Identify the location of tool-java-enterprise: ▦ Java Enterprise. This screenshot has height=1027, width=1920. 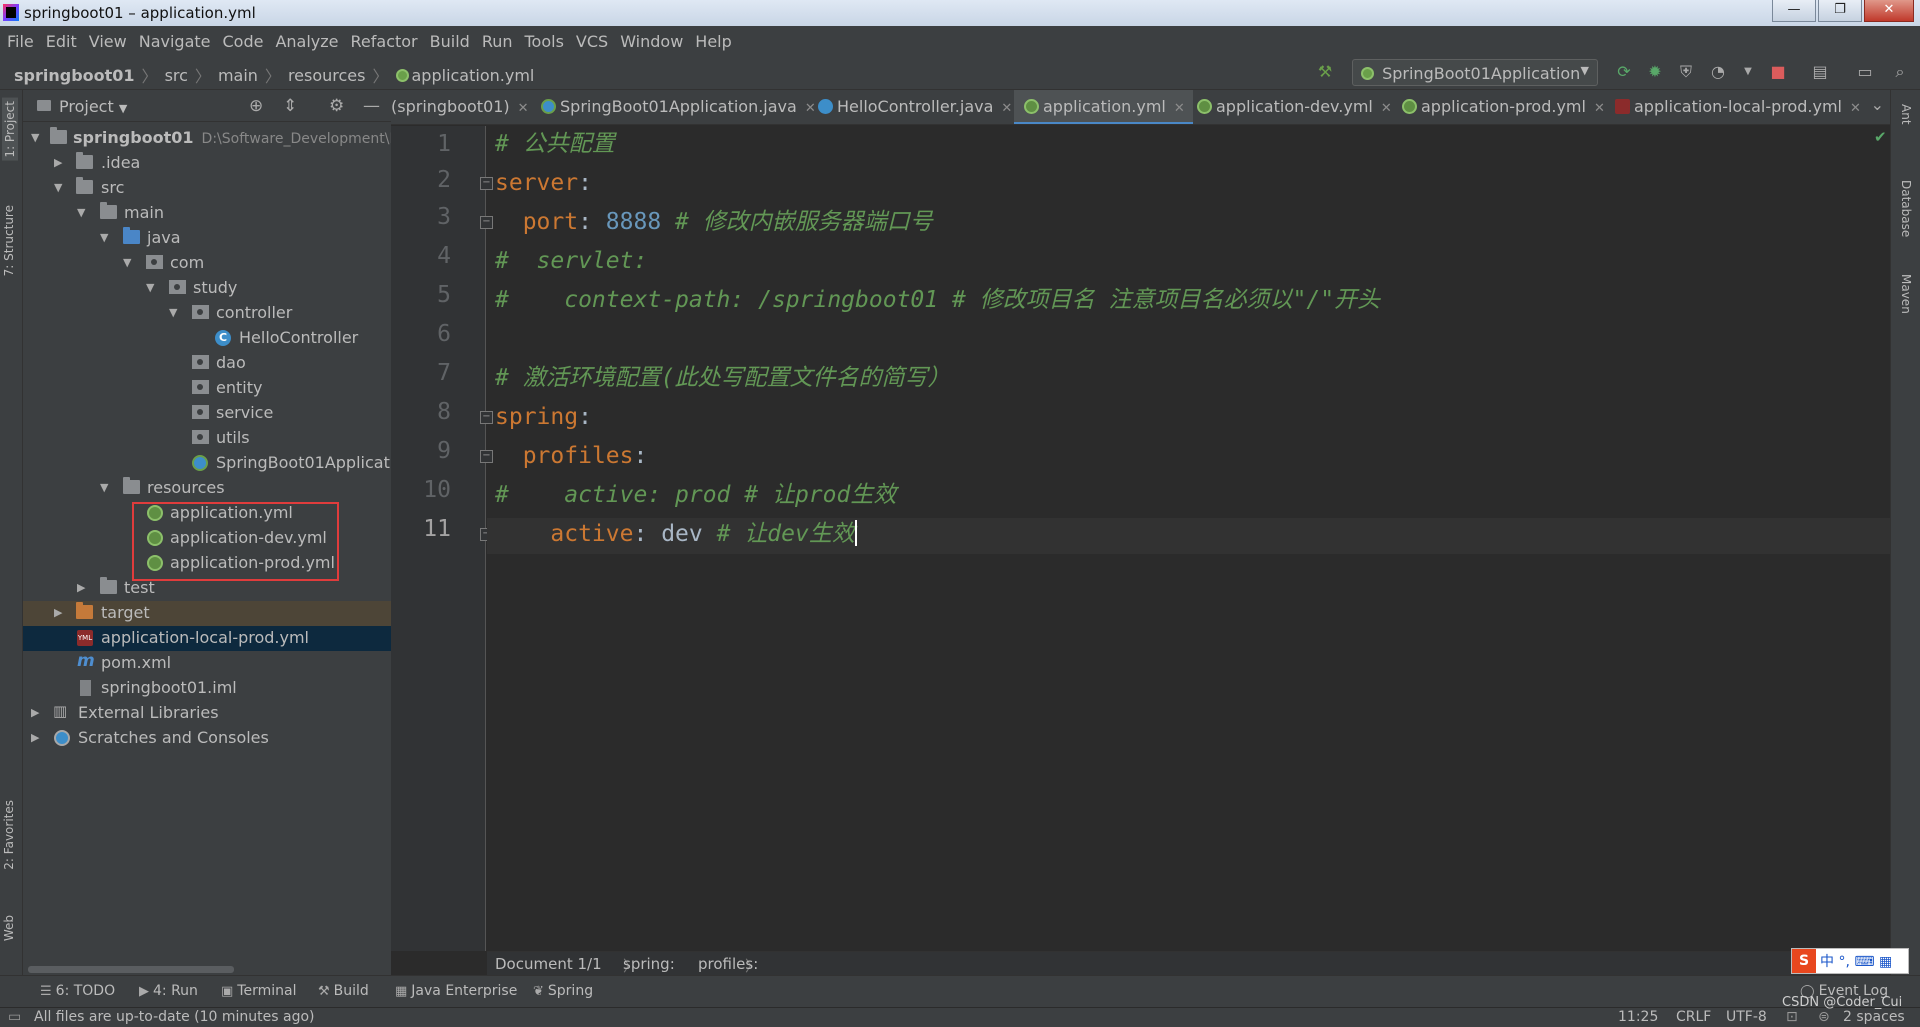
(456, 991).